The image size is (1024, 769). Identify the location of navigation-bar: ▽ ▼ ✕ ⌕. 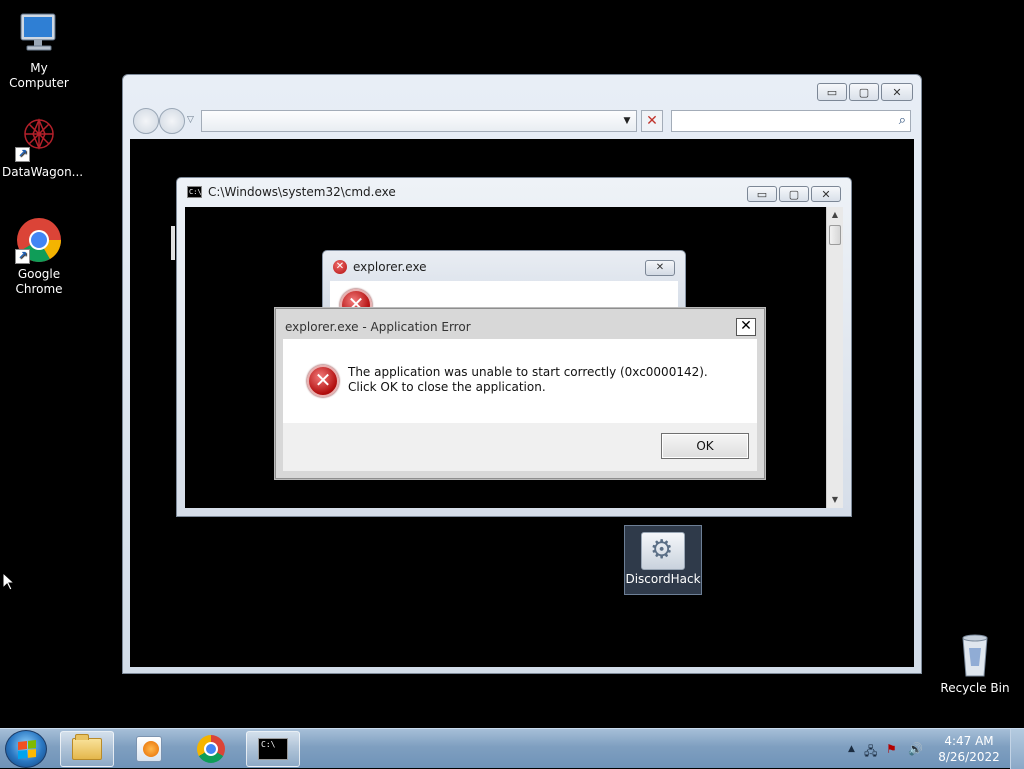
(522, 121).